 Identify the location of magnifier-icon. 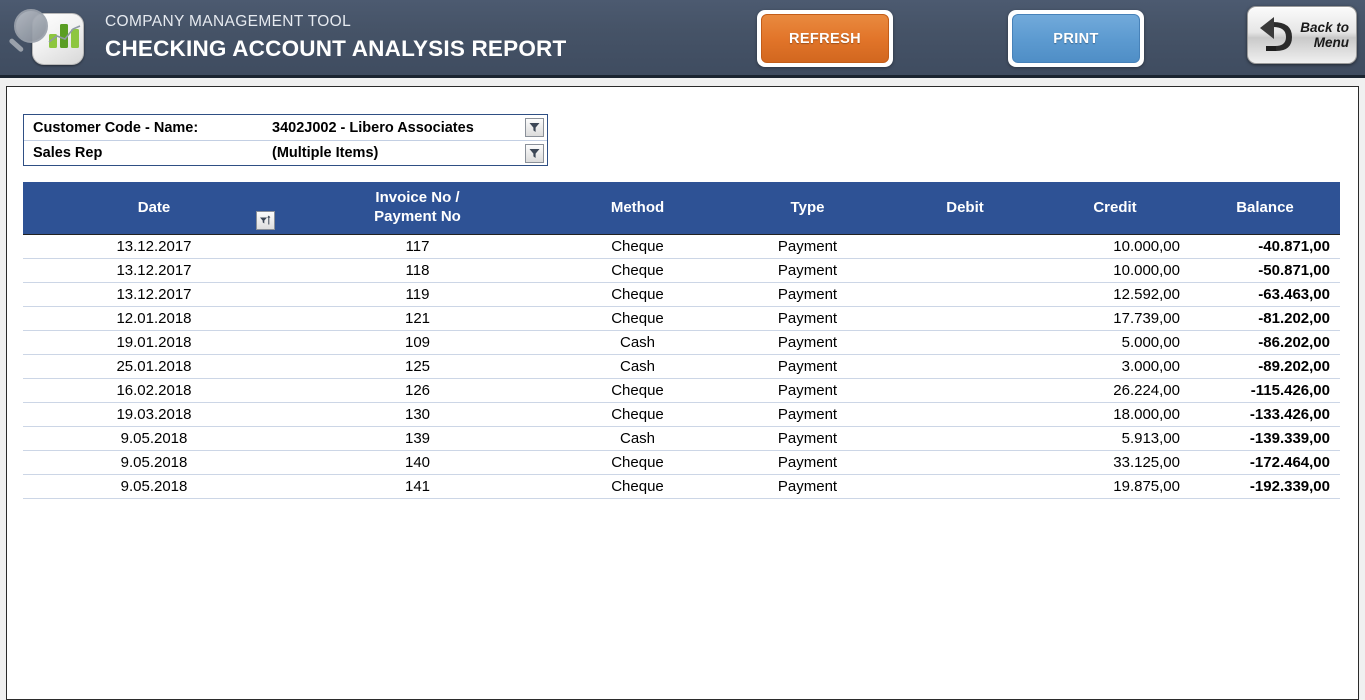
(31, 26).